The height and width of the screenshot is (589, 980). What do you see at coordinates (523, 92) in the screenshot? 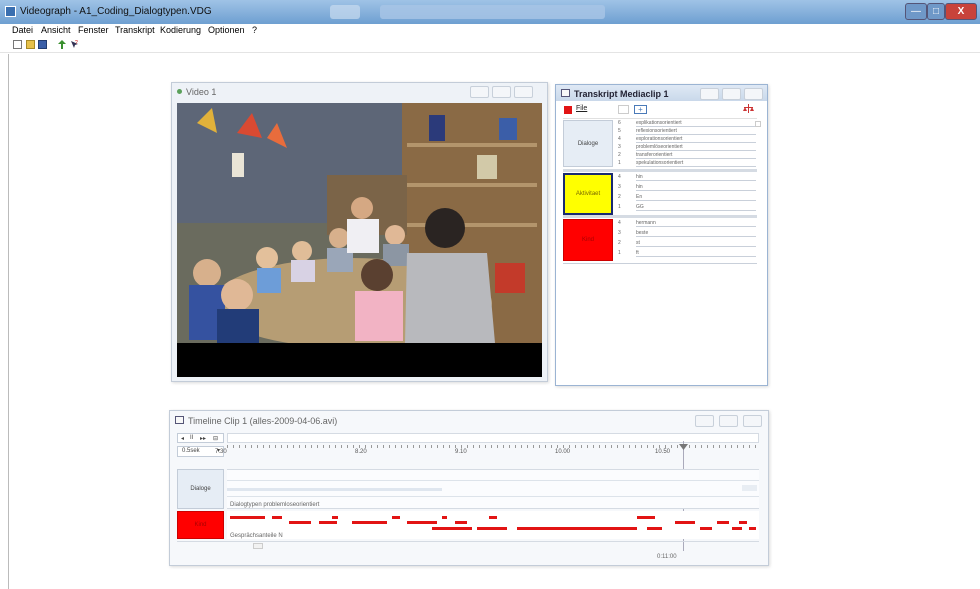
I see `video-maximize-button` at bounding box center [523, 92].